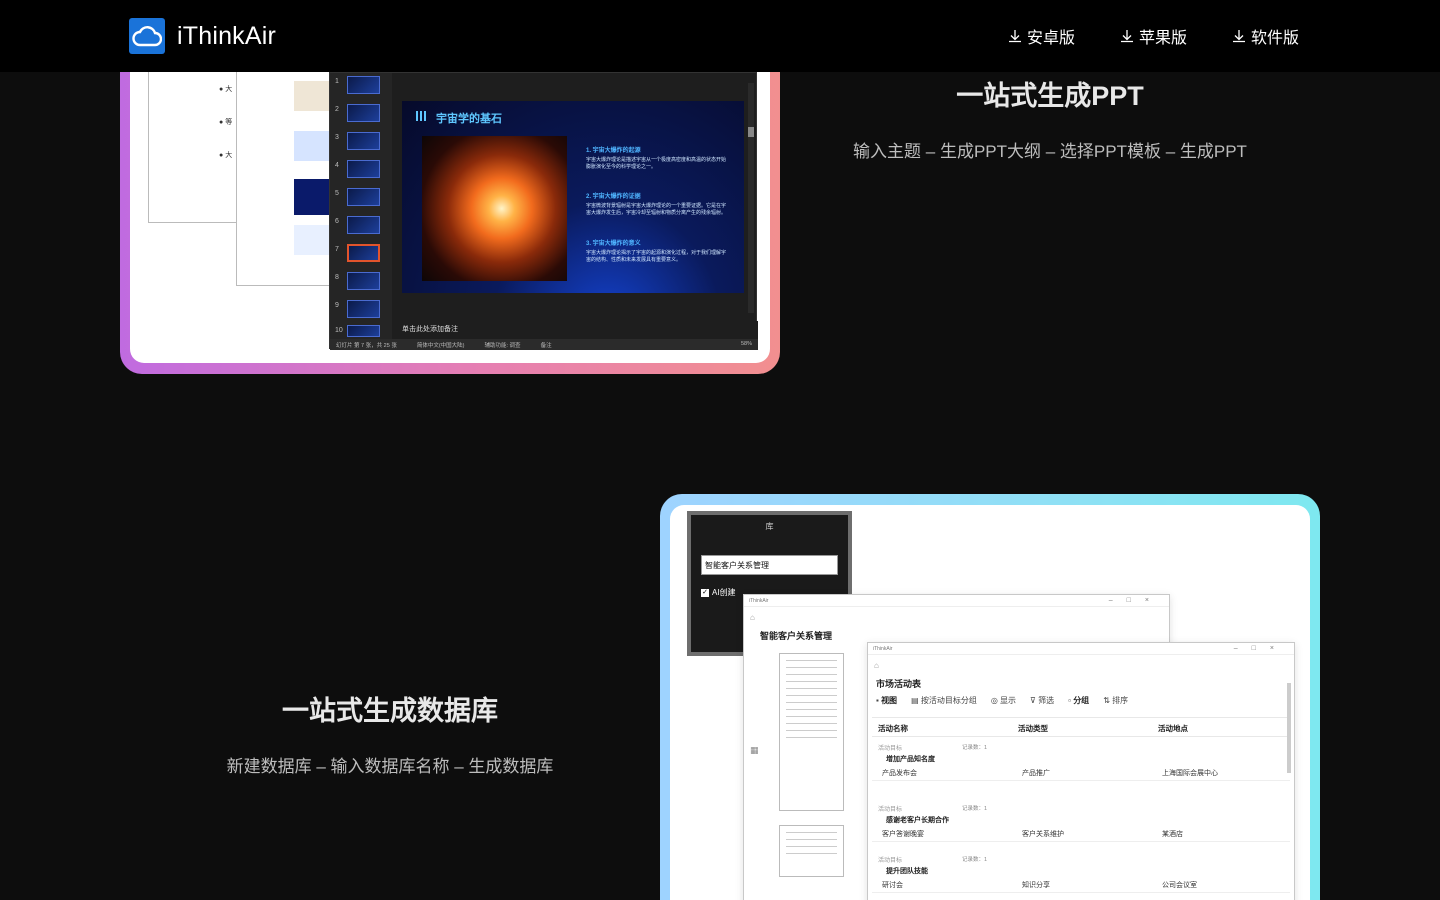 The image size is (1440, 900). I want to click on slide-title: 宇宙学的基石, so click(469, 119).